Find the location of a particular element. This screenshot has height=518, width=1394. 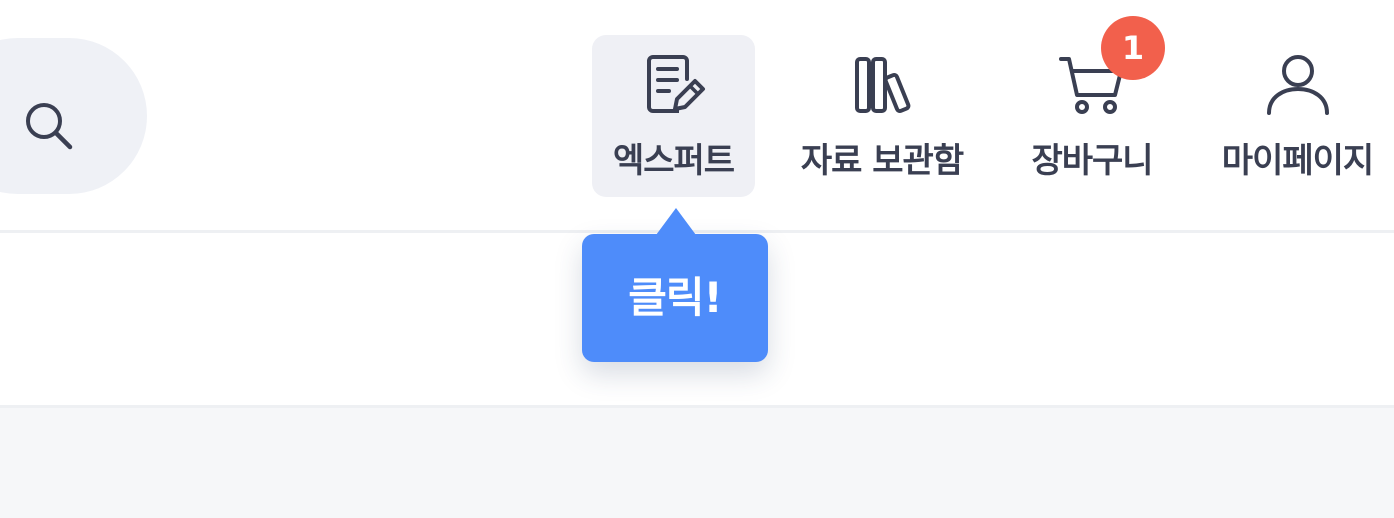

search-button is located at coordinates (73, 116).